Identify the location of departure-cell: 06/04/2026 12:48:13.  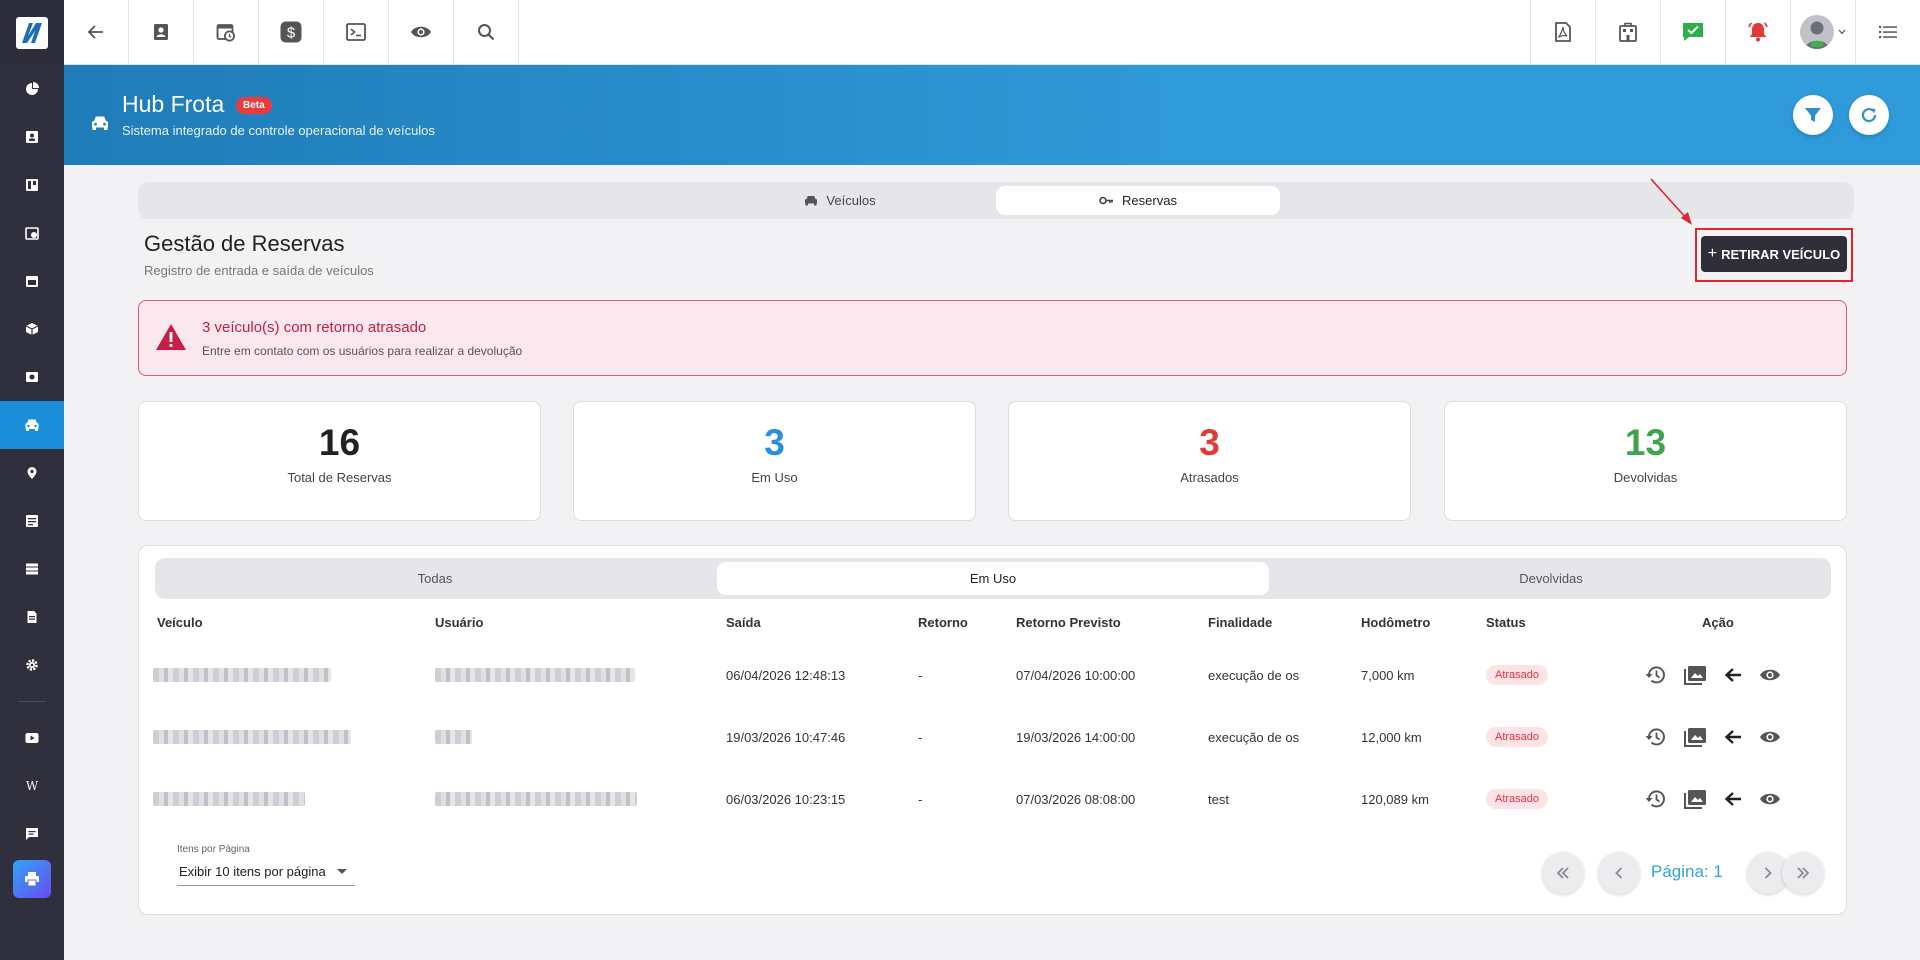
(786, 675).